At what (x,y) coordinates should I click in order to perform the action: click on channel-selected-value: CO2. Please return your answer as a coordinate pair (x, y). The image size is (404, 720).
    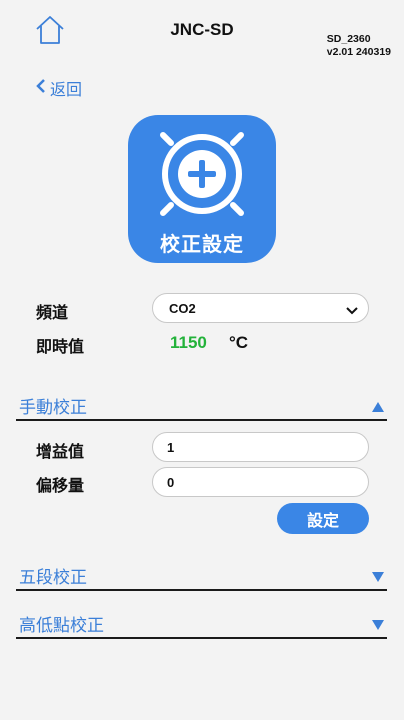
    Looking at the image, I should click on (182, 308).